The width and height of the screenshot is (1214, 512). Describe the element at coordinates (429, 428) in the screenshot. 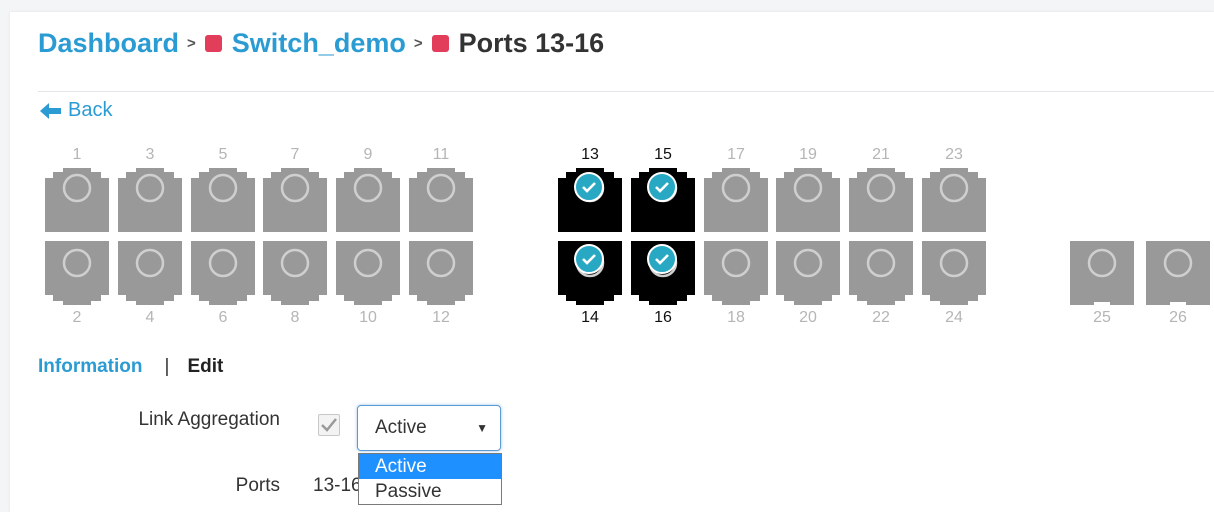

I see `aggregation-mode-select: Active ▼` at that location.